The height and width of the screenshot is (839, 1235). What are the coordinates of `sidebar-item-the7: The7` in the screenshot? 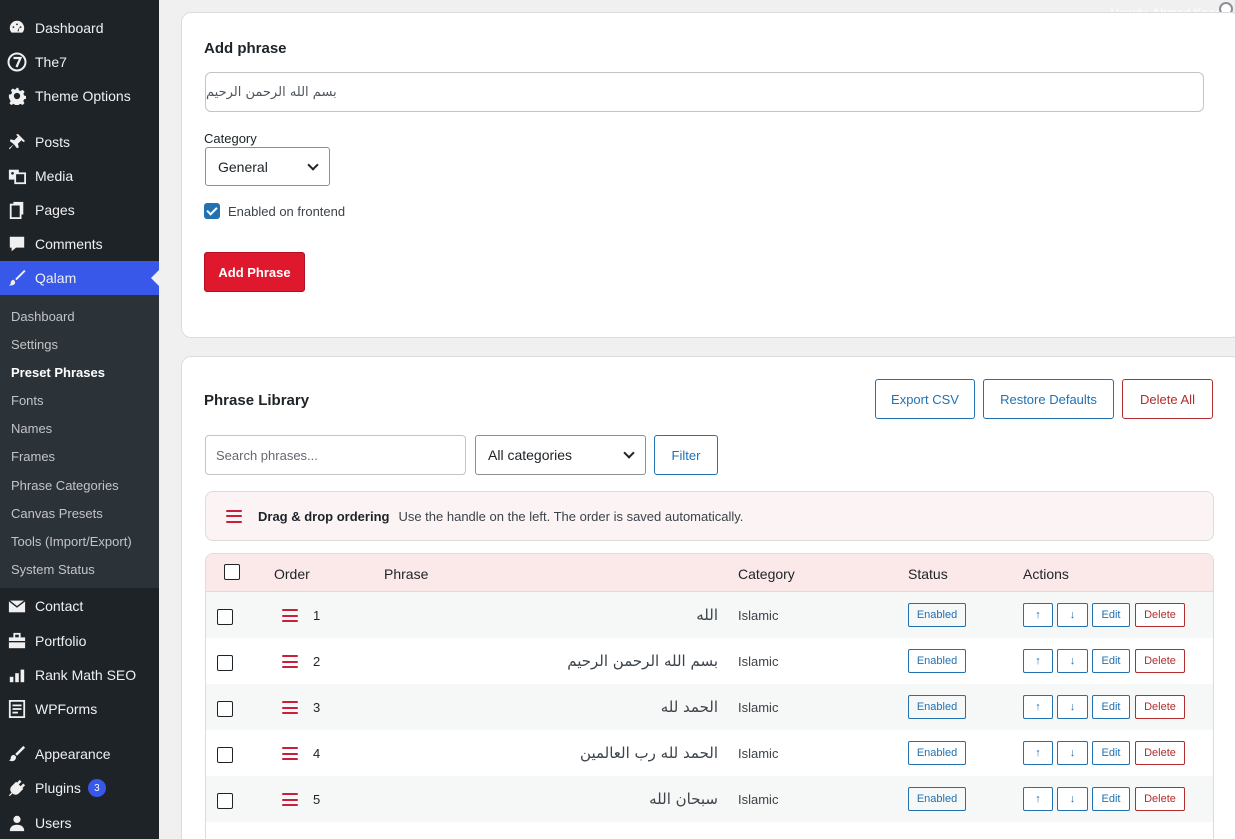 It's located at (79, 62).